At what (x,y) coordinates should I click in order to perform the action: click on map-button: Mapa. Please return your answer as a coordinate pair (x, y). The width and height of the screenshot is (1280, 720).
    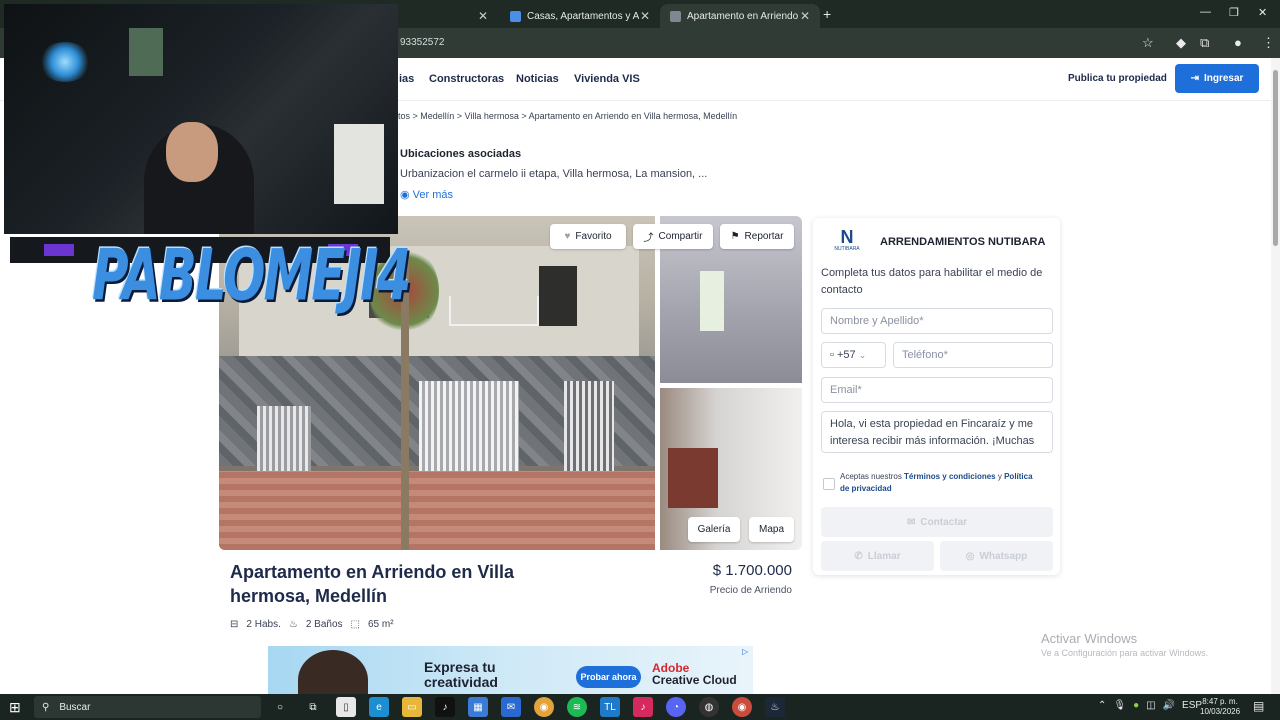
    Looking at the image, I should click on (771, 529).